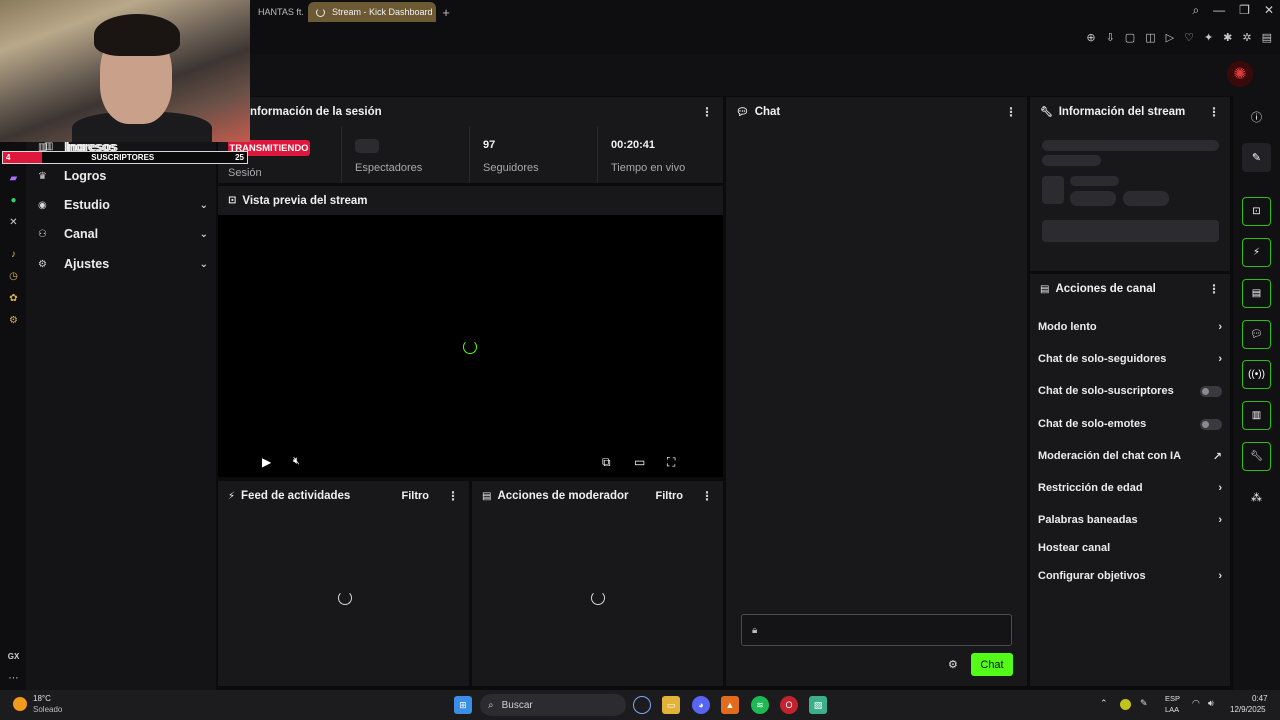 The width and height of the screenshot is (1280, 720). What do you see at coordinates (1260, 698) in the screenshot?
I see `clock-time: 0:47` at bounding box center [1260, 698].